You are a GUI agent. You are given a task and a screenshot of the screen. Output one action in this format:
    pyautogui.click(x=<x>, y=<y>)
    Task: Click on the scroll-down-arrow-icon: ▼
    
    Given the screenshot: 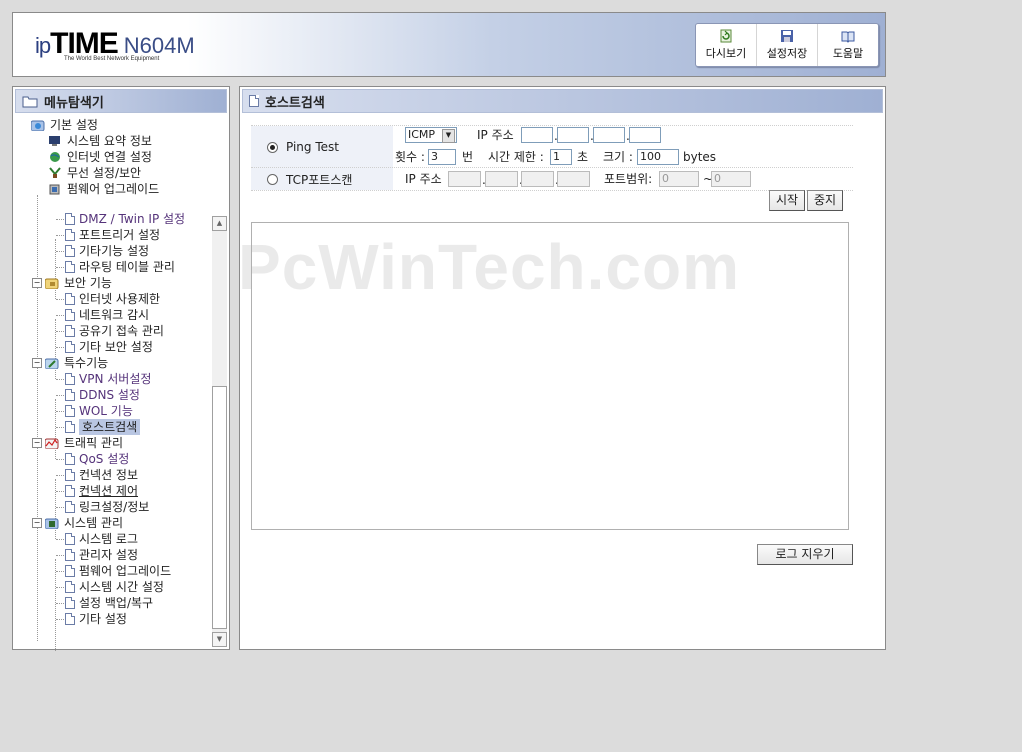 What is the action you would take?
    pyautogui.click(x=219, y=639)
    